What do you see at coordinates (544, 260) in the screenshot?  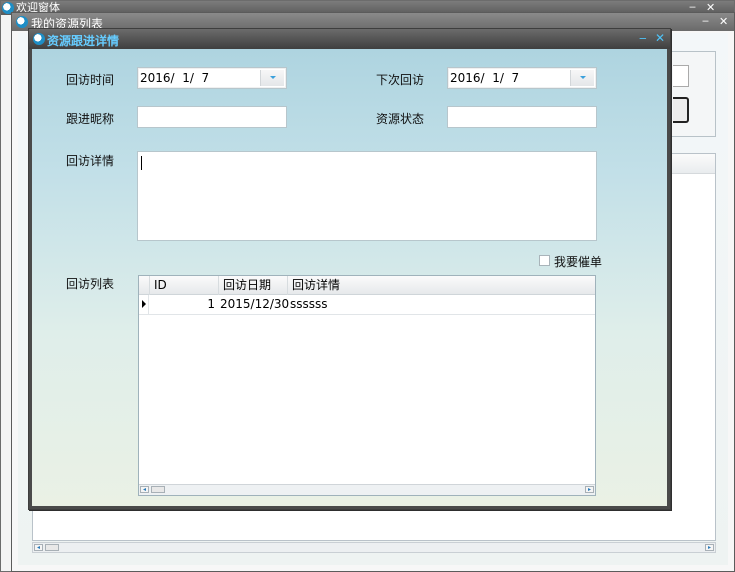 I see `urge-checkbox` at bounding box center [544, 260].